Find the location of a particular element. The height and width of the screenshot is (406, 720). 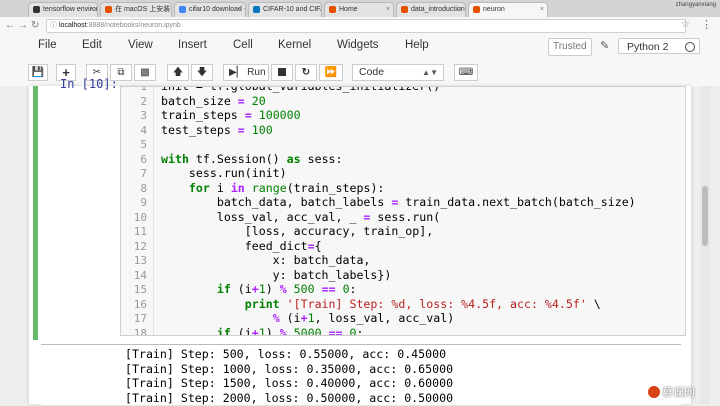

paste-button: ▩ is located at coordinates (145, 72).